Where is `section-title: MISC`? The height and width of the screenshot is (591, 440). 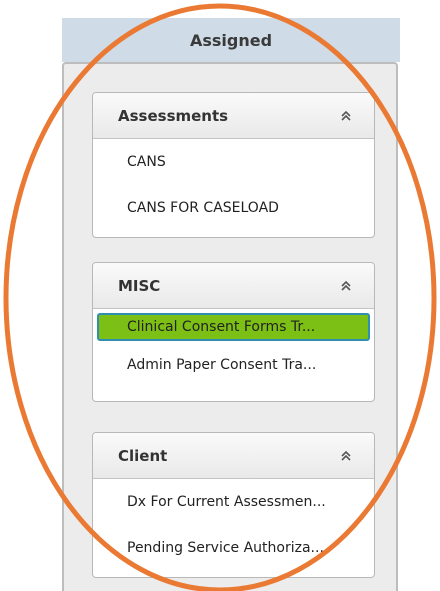 section-title: MISC is located at coordinates (139, 285).